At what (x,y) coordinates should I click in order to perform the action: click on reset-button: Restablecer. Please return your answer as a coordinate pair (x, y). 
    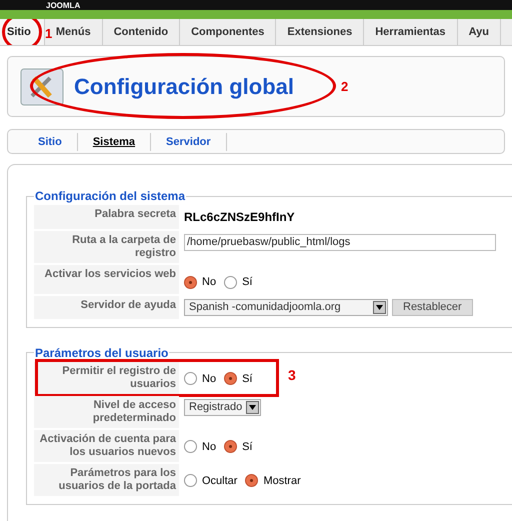
    Looking at the image, I should click on (432, 307).